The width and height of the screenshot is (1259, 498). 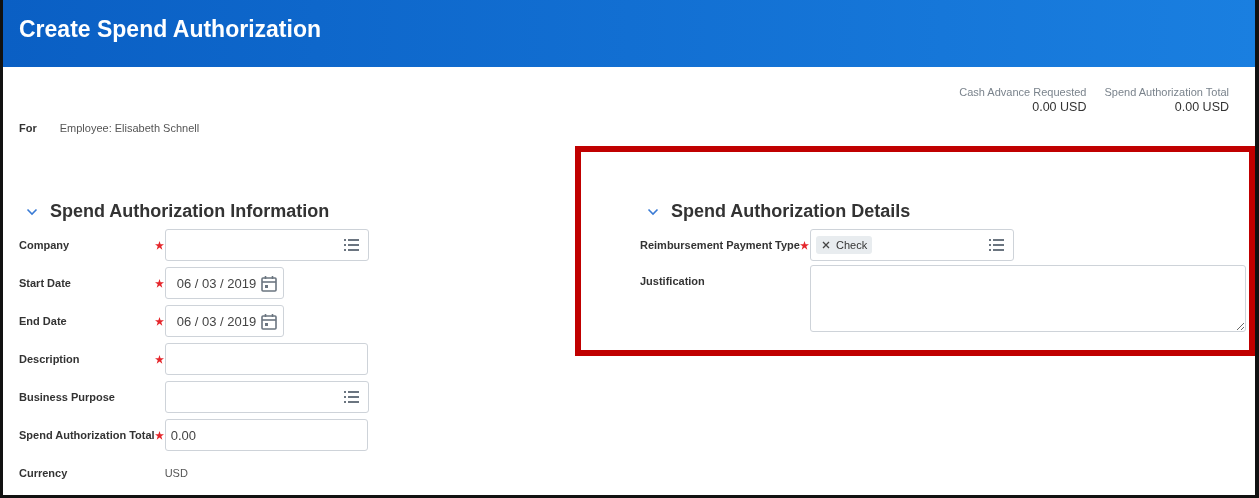 I want to click on field-value: Employee: Elisabeth Schnell, so click(x=129, y=128).